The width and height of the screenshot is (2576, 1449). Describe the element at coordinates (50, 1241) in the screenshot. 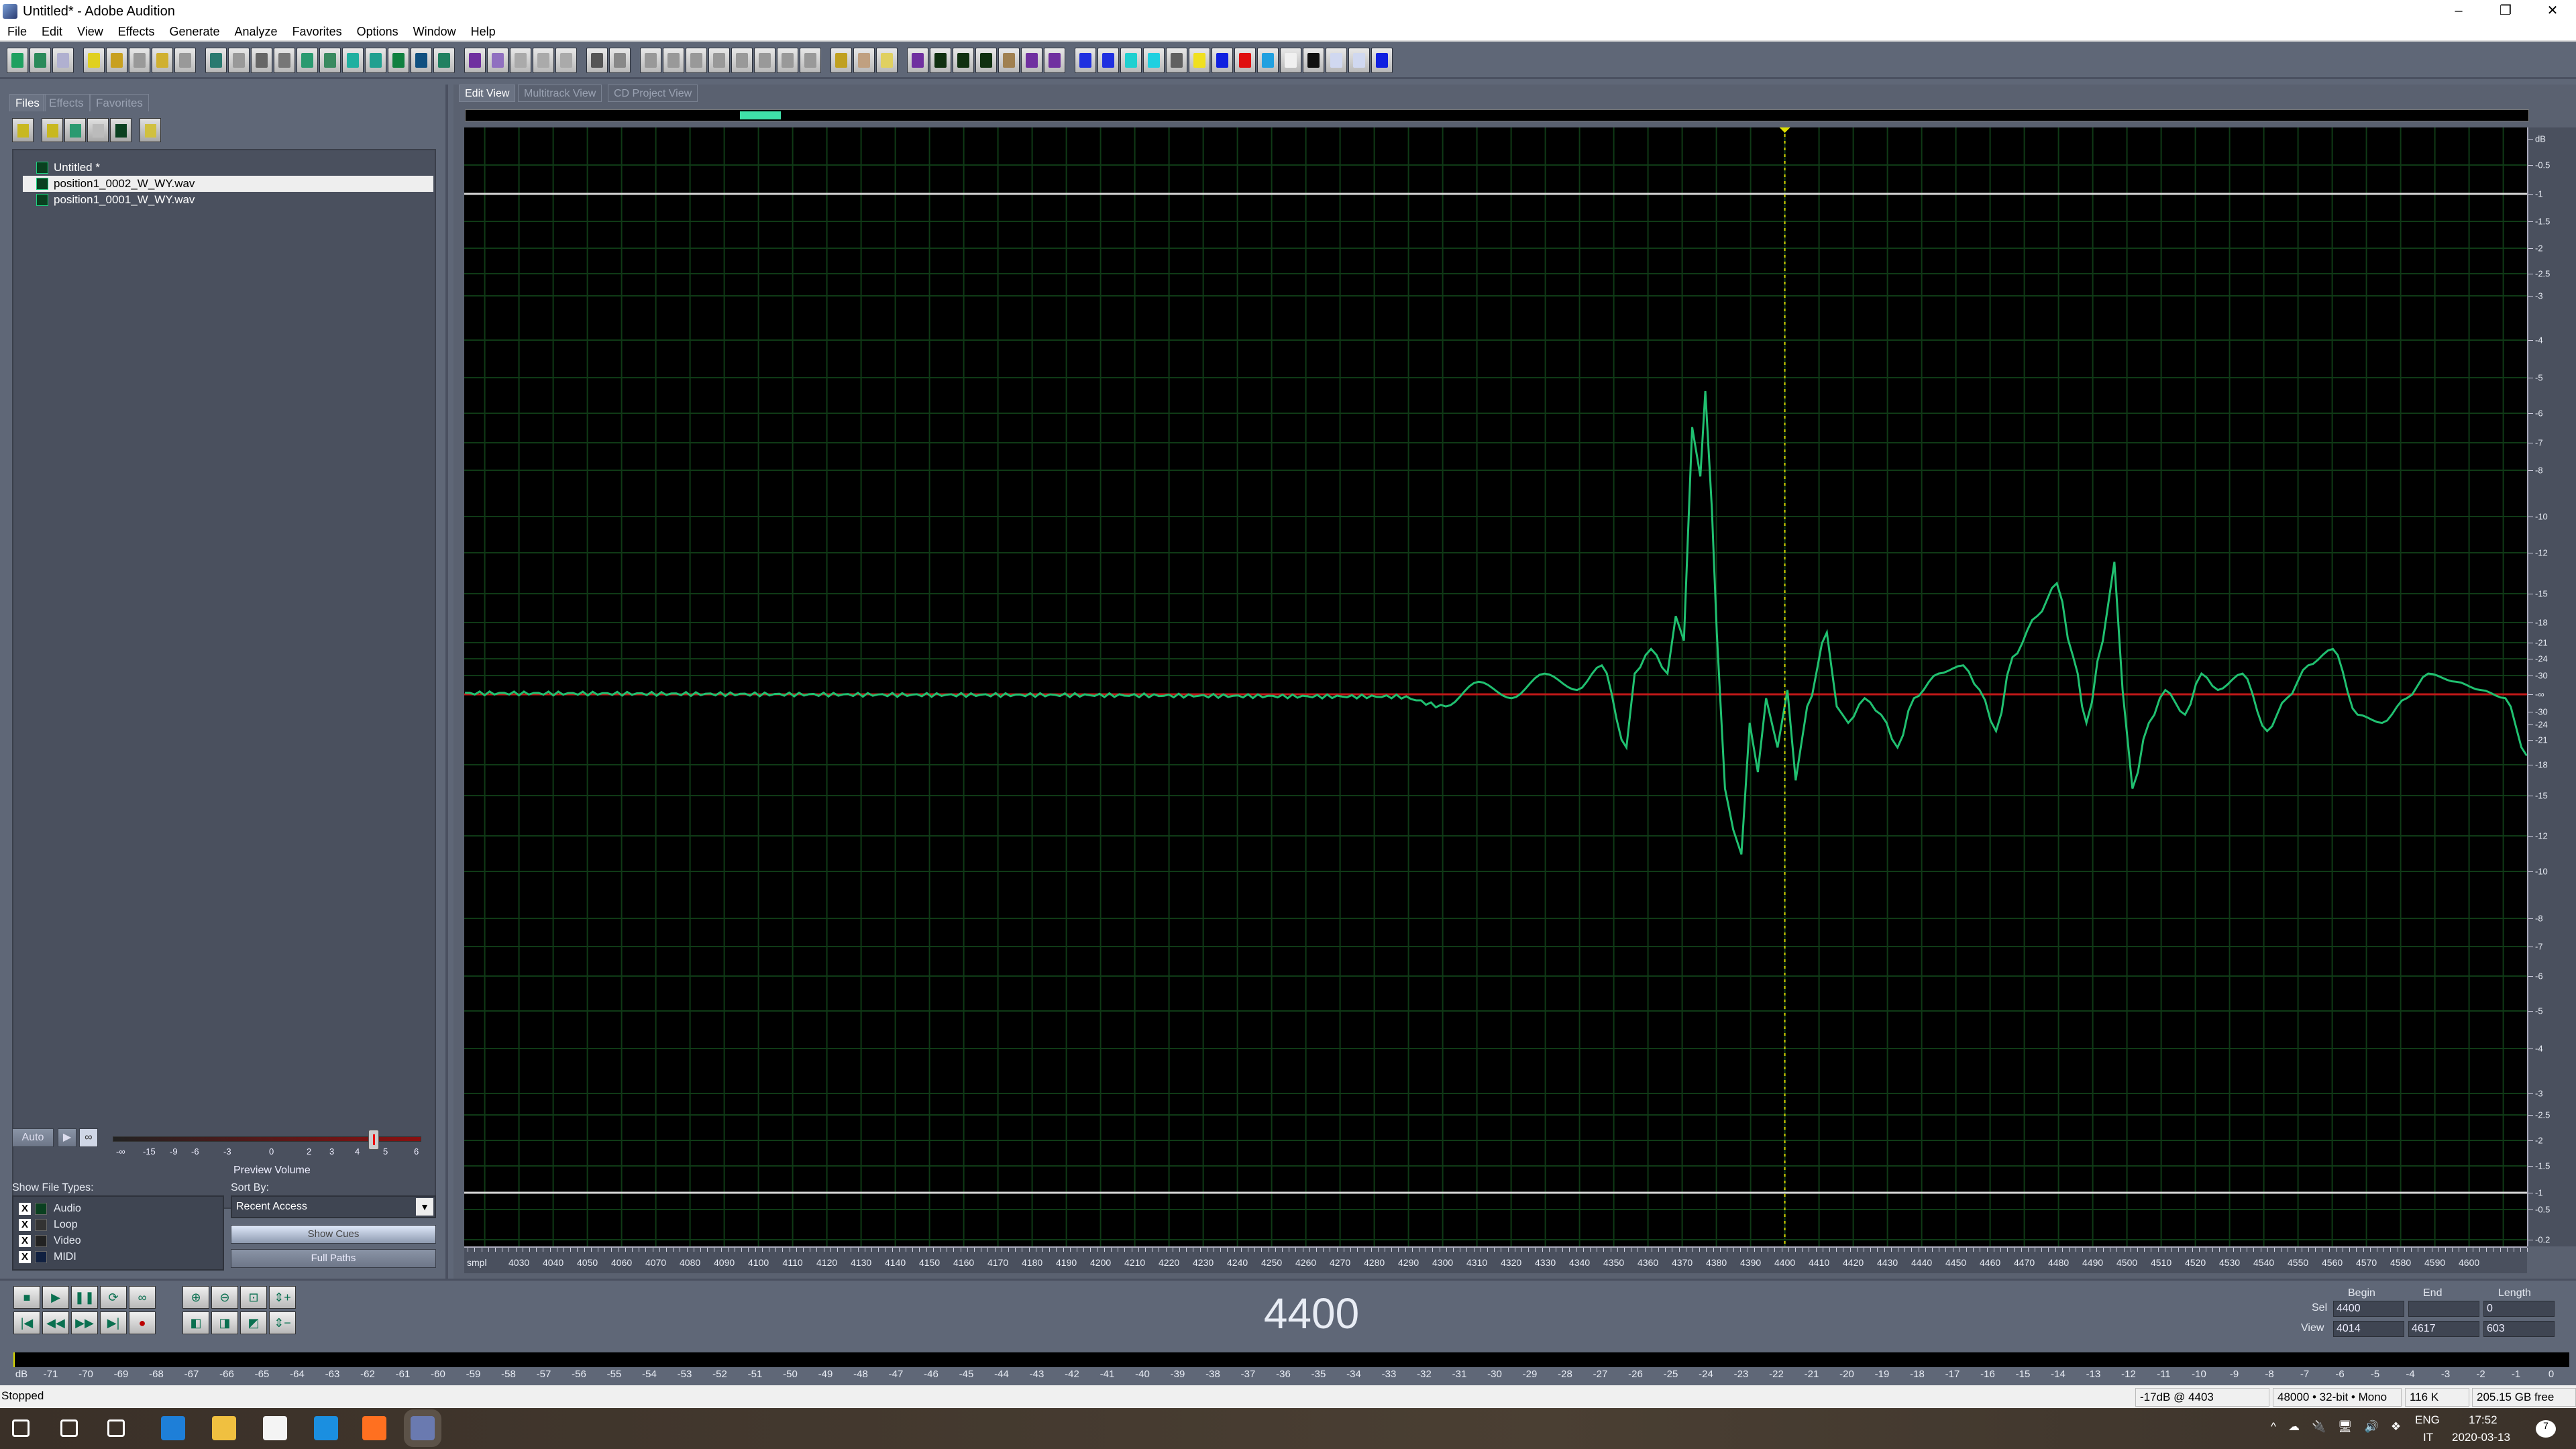

I see `file-type-video: X Video` at that location.